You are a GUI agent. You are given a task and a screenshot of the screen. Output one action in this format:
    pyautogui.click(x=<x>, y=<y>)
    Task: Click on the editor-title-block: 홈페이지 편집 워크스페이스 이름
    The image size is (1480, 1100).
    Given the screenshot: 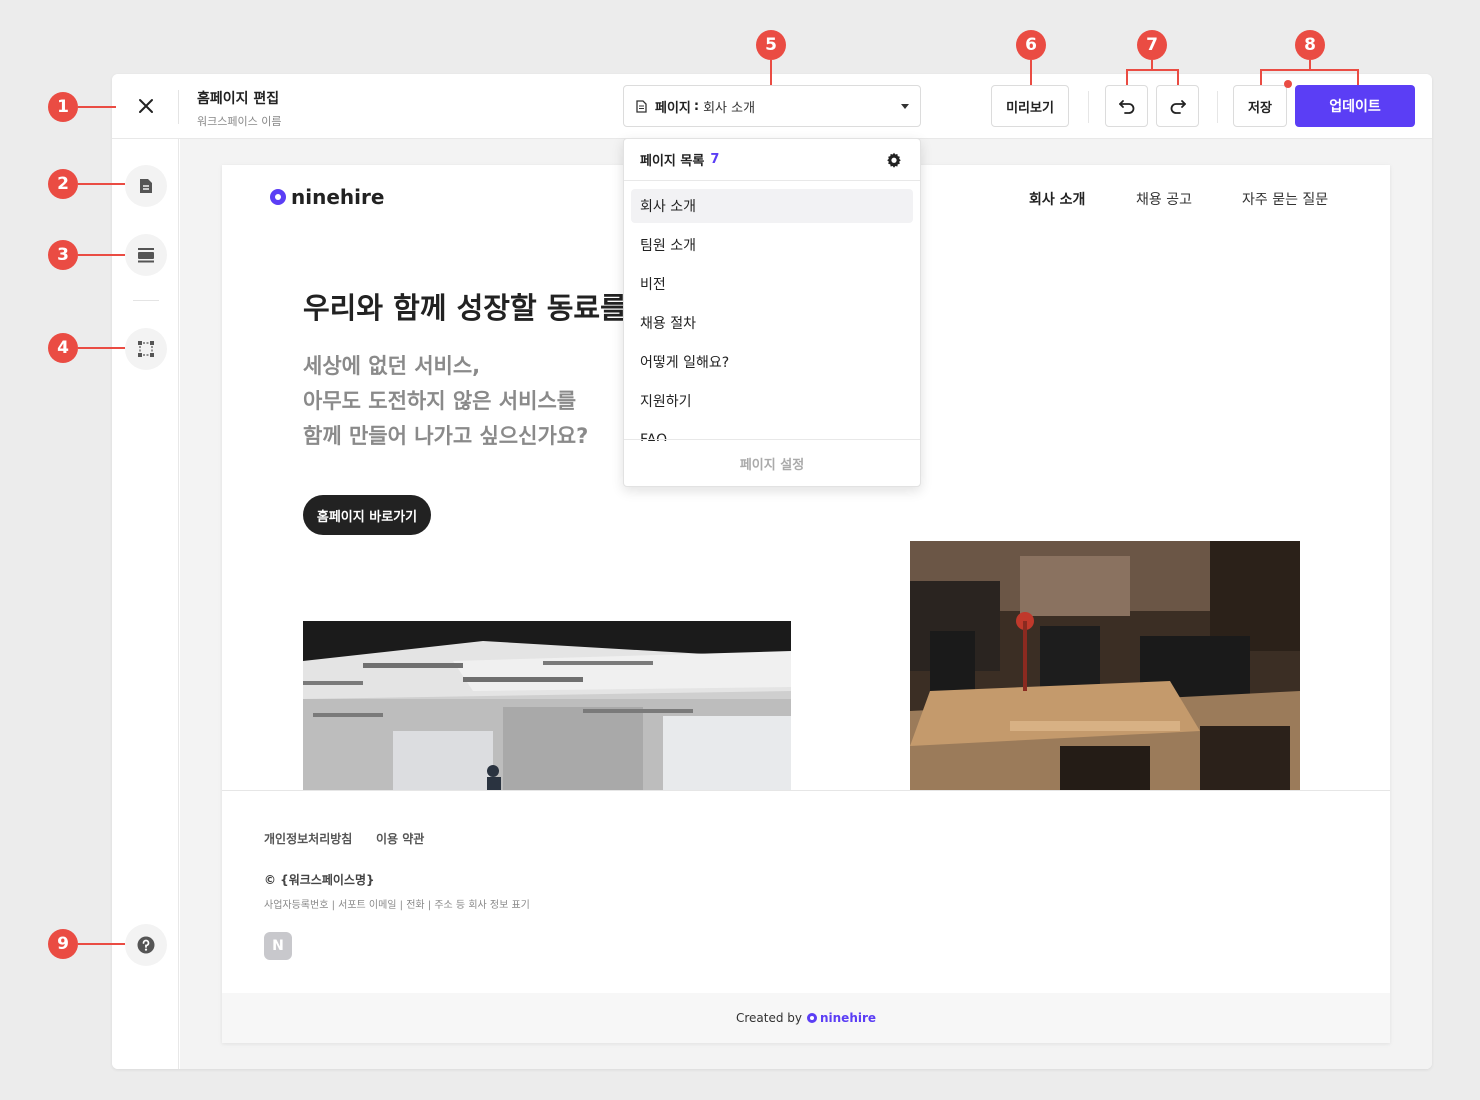 What is the action you would take?
    pyautogui.click(x=239, y=108)
    